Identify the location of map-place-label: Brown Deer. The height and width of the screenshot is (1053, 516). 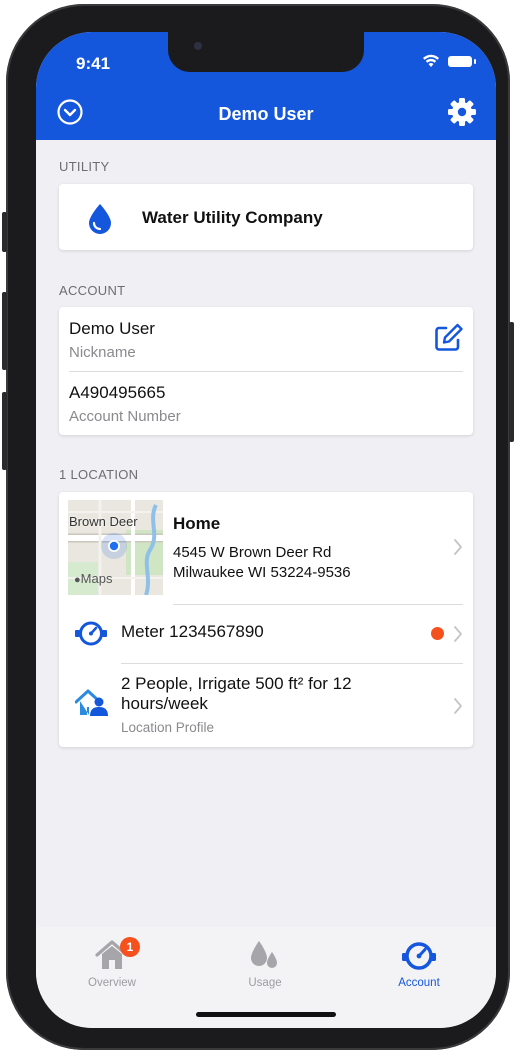
(103, 521).